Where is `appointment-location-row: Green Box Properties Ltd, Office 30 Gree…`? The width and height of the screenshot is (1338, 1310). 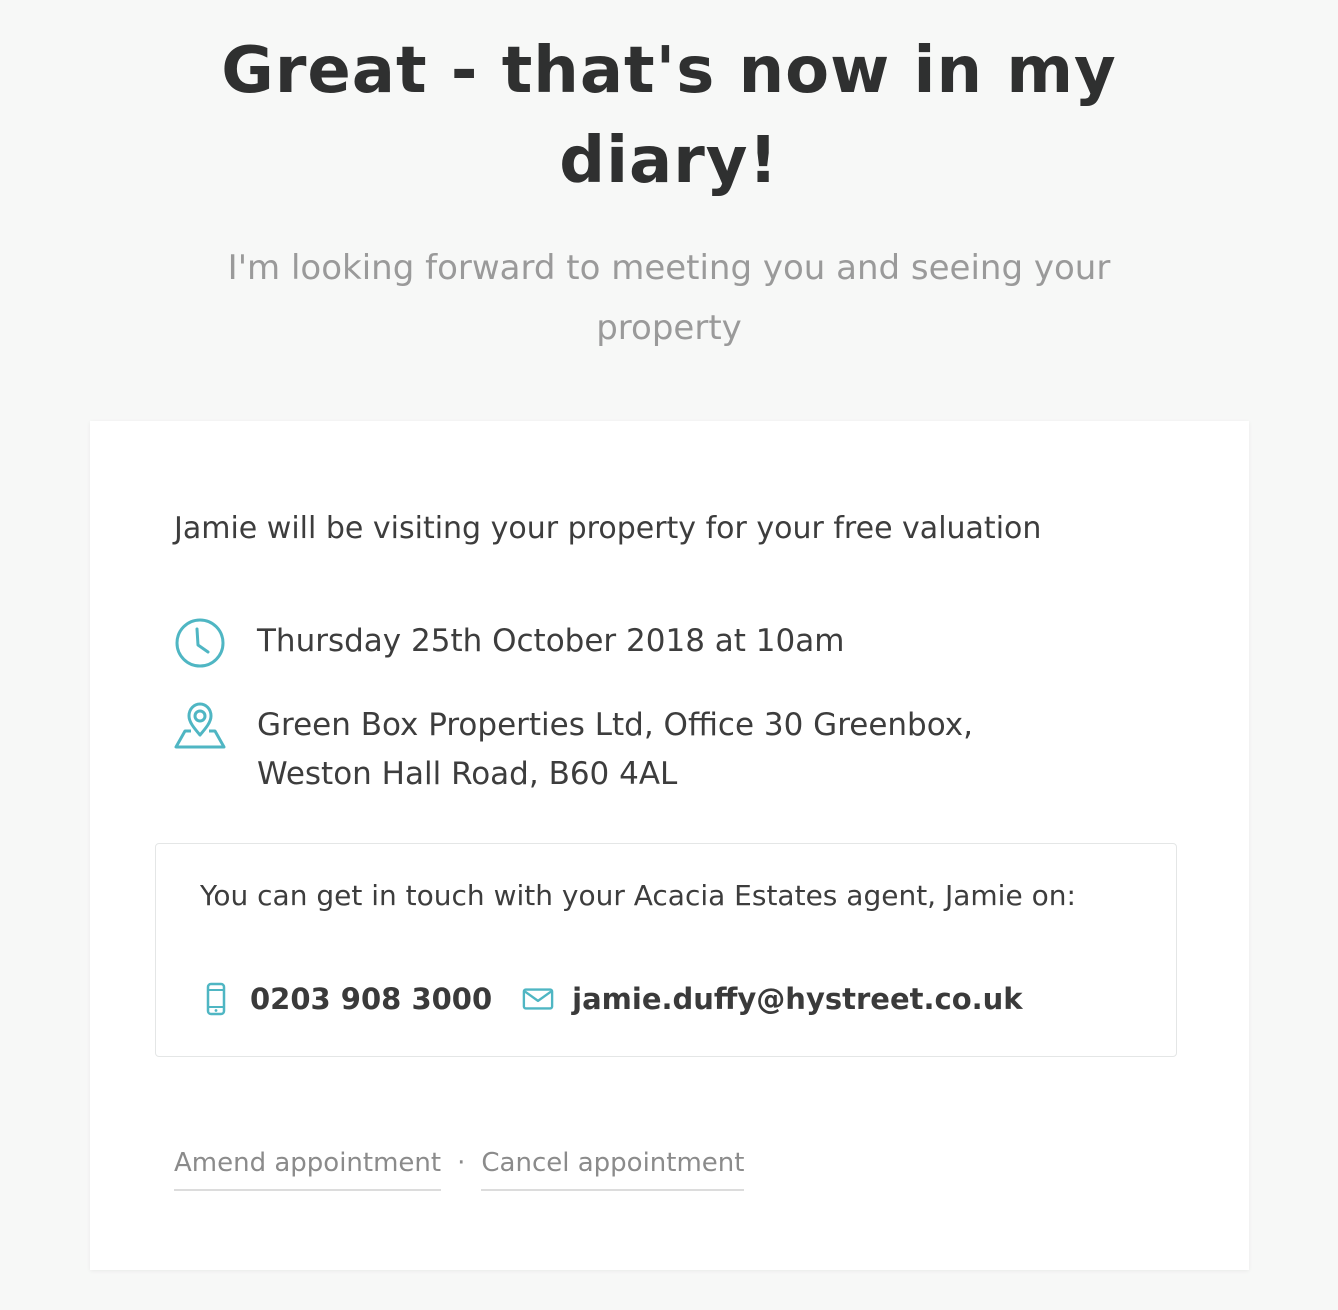
appointment-location-row: Green Box Properties Ltd, Office 30 Gree… is located at coordinates (625, 750).